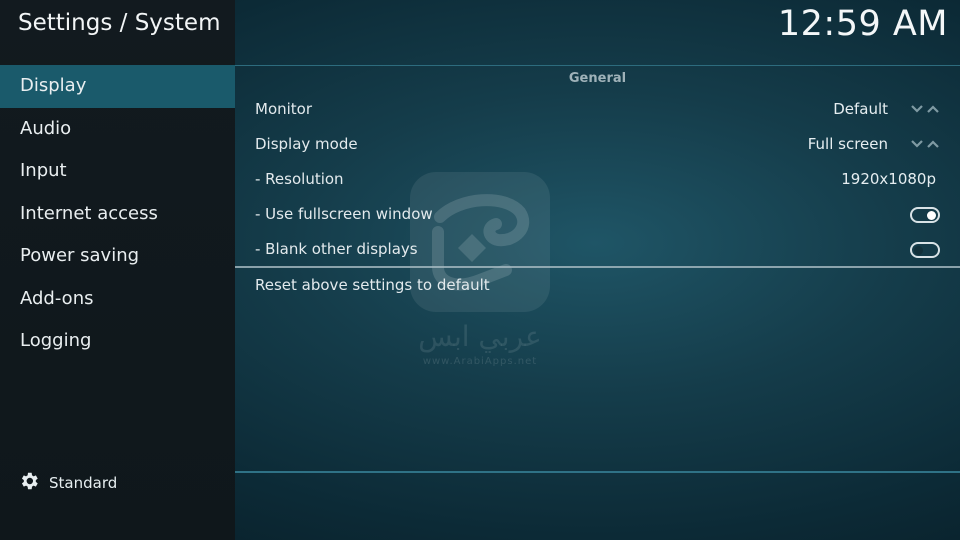  Describe the element at coordinates (597, 78) in the screenshot. I see `section-header: General` at that location.